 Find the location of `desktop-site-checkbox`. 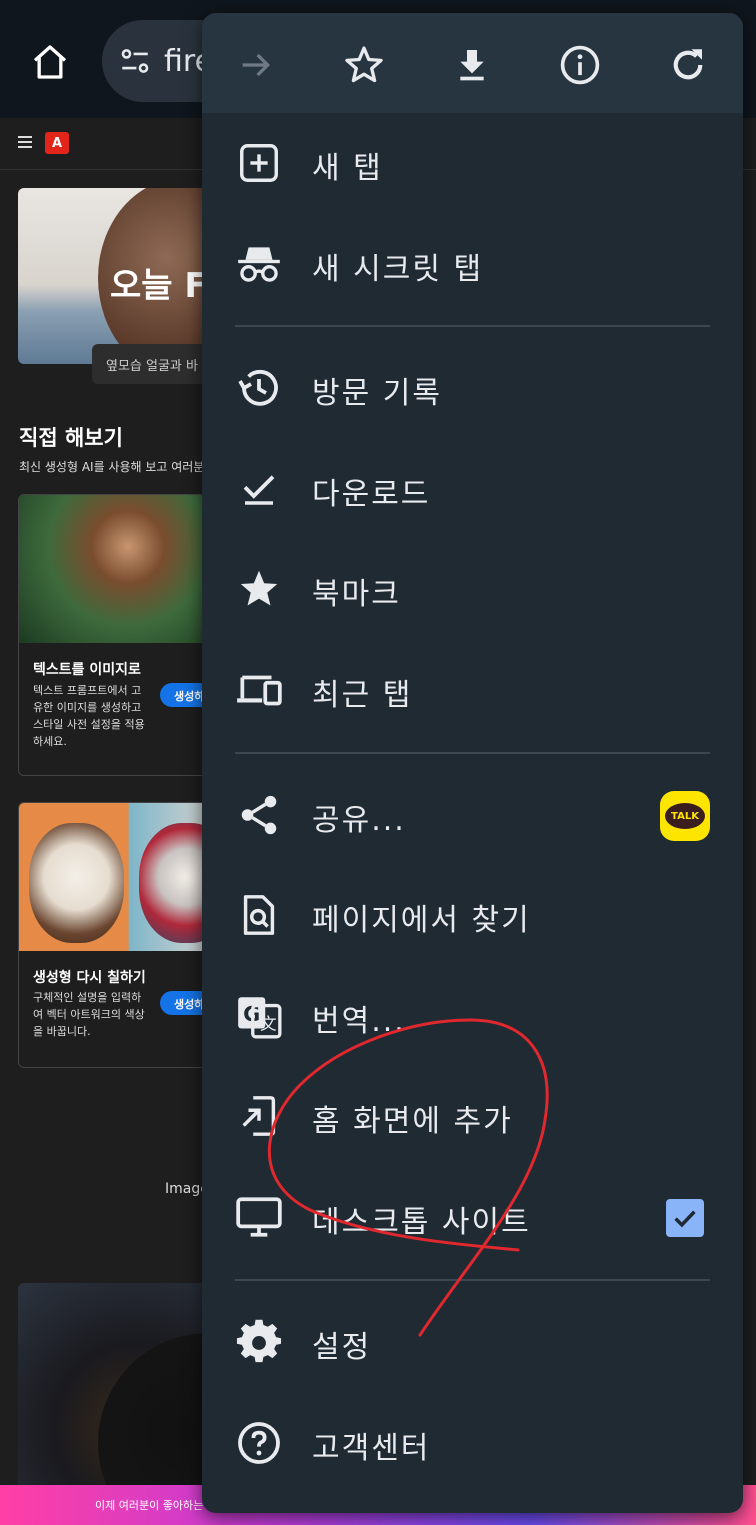

desktop-site-checkbox is located at coordinates (685, 1218).